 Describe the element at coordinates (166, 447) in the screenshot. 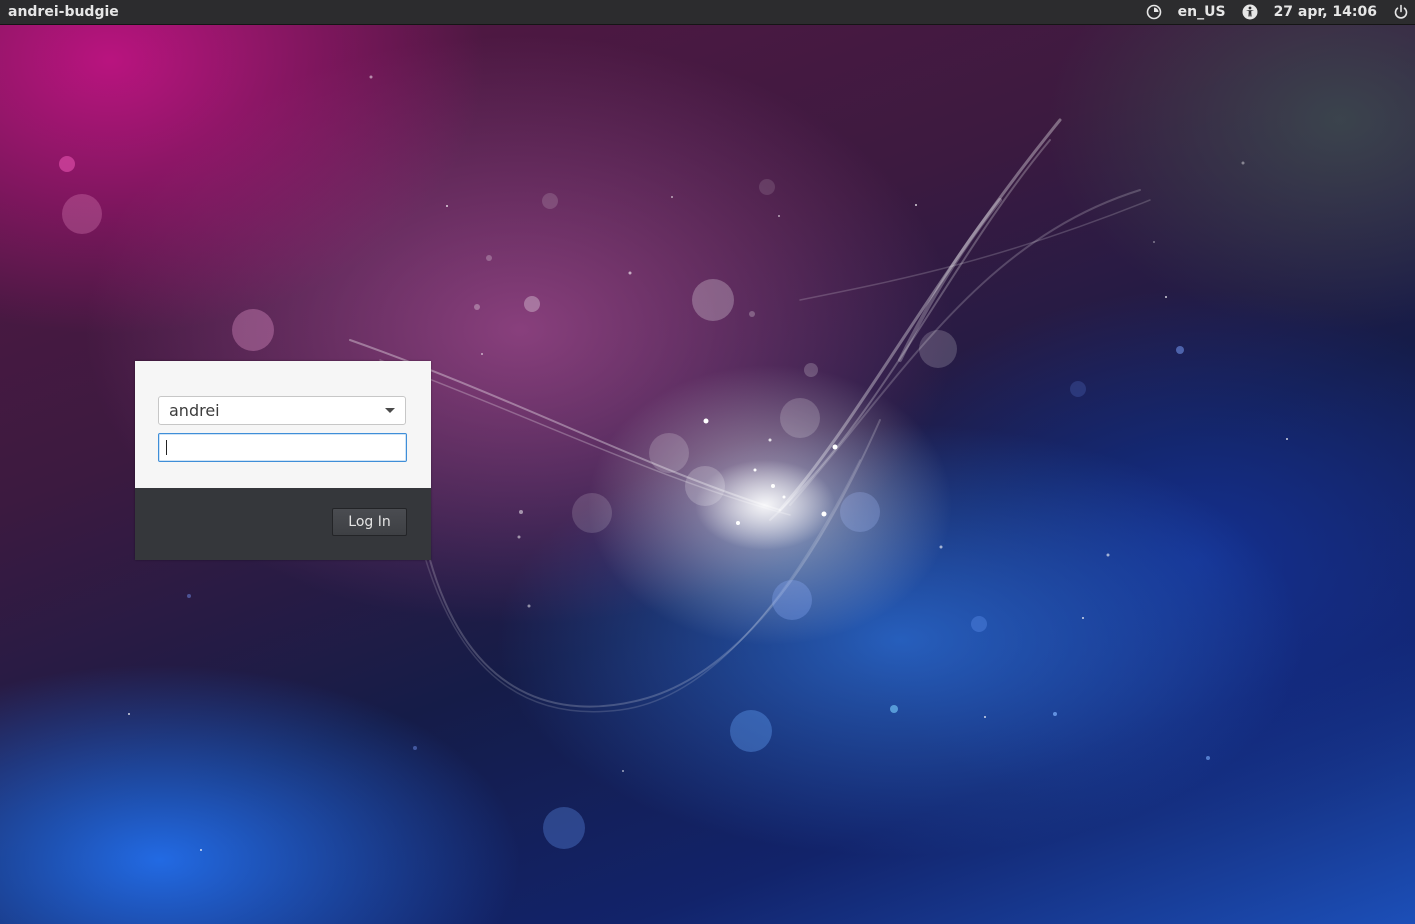

I see `text-cursor` at that location.